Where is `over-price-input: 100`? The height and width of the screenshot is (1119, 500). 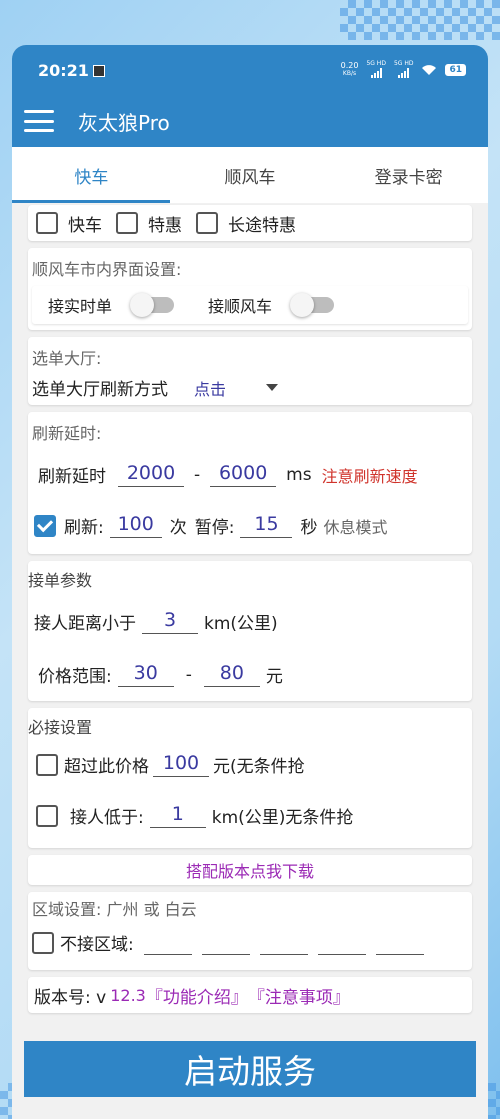 over-price-input: 100 is located at coordinates (181, 764).